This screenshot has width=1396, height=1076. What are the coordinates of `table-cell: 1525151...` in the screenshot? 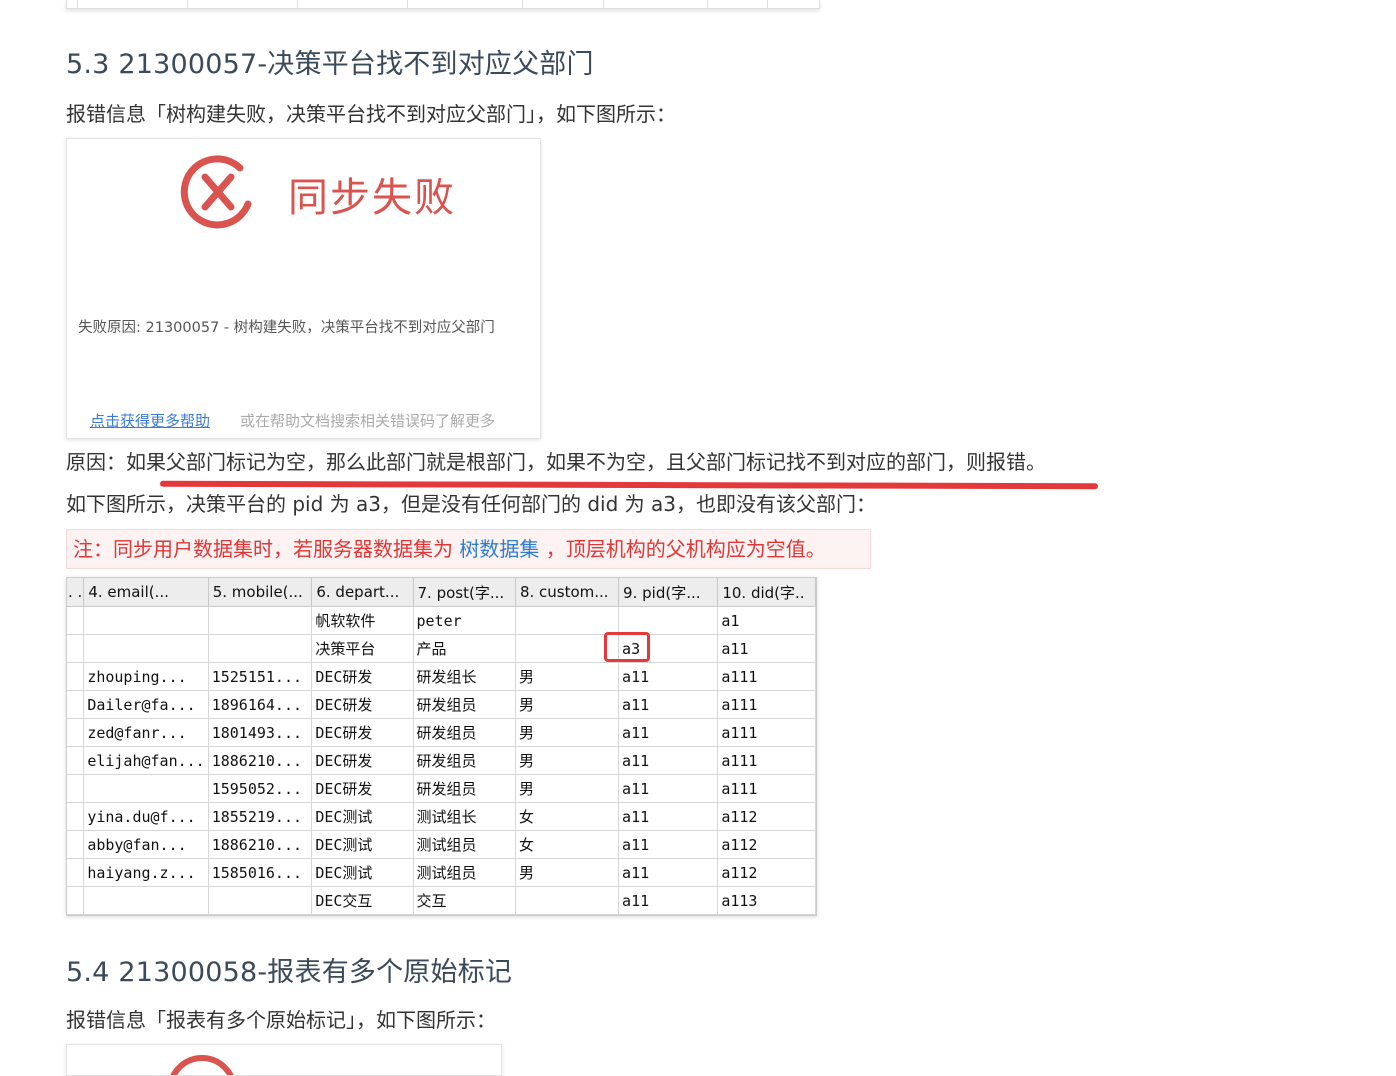 It's located at (260, 676).